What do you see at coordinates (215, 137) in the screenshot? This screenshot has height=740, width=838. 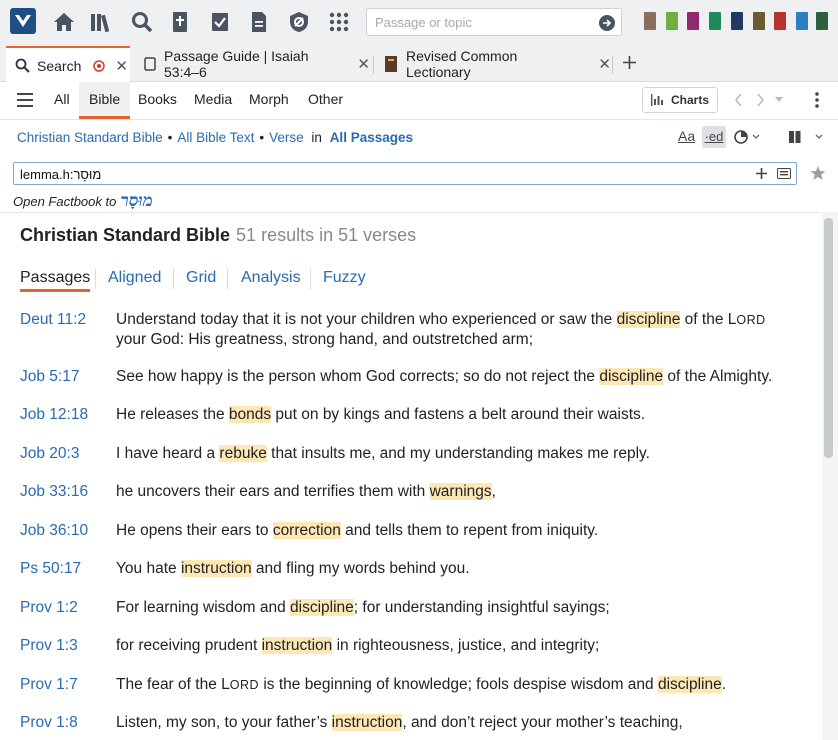 I see `scope-selector: All Bible Text` at bounding box center [215, 137].